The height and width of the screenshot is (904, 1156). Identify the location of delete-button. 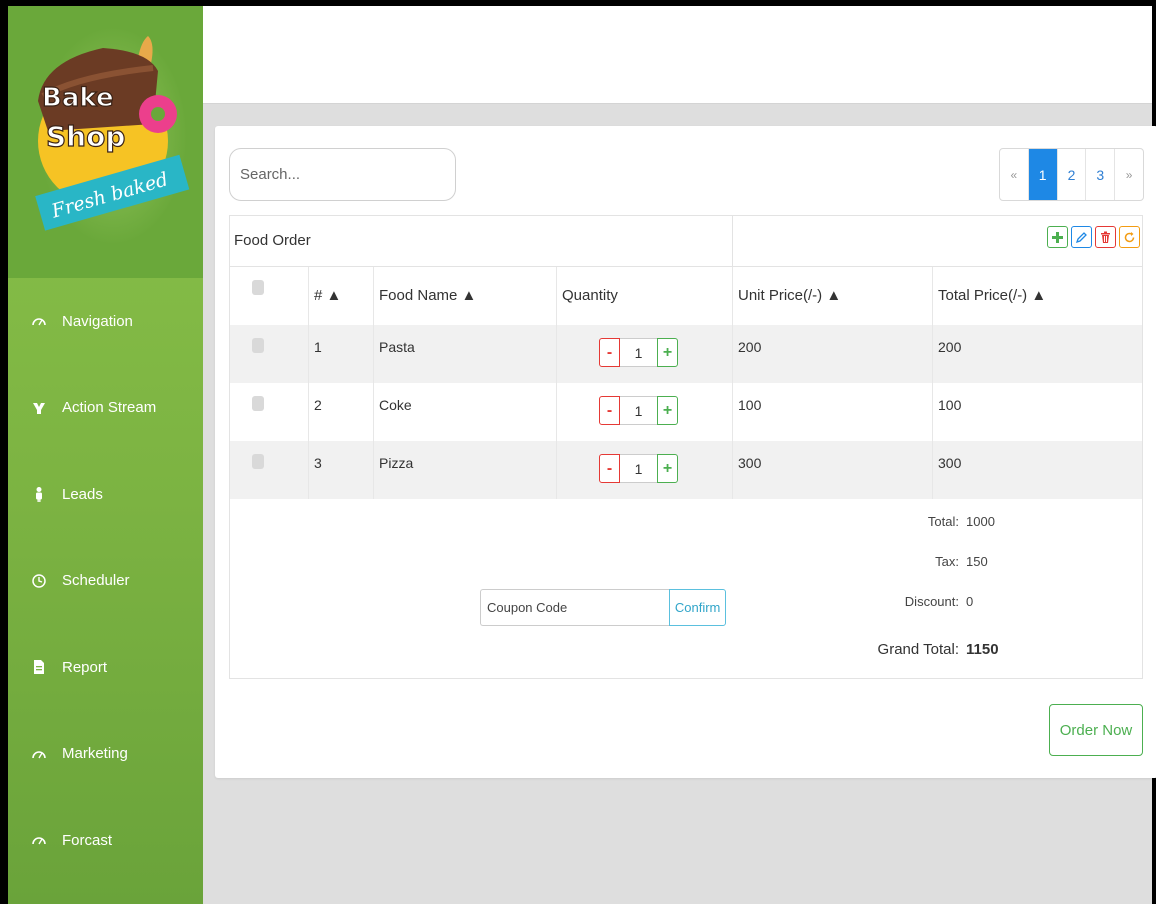
(1105, 237).